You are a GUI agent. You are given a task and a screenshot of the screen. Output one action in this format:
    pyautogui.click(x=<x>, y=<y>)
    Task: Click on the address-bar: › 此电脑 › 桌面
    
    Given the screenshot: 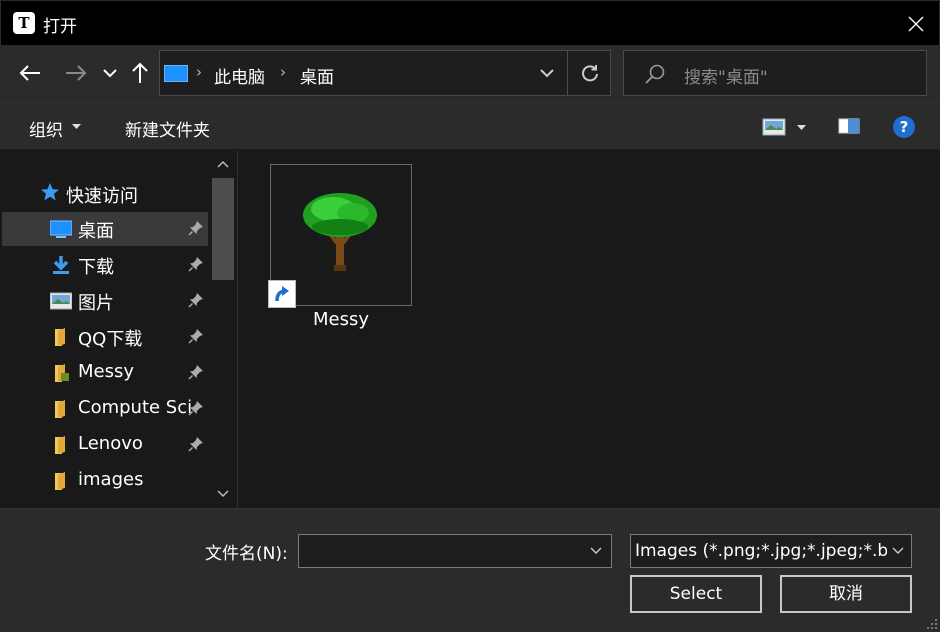 What is the action you would take?
    pyautogui.click(x=385, y=73)
    